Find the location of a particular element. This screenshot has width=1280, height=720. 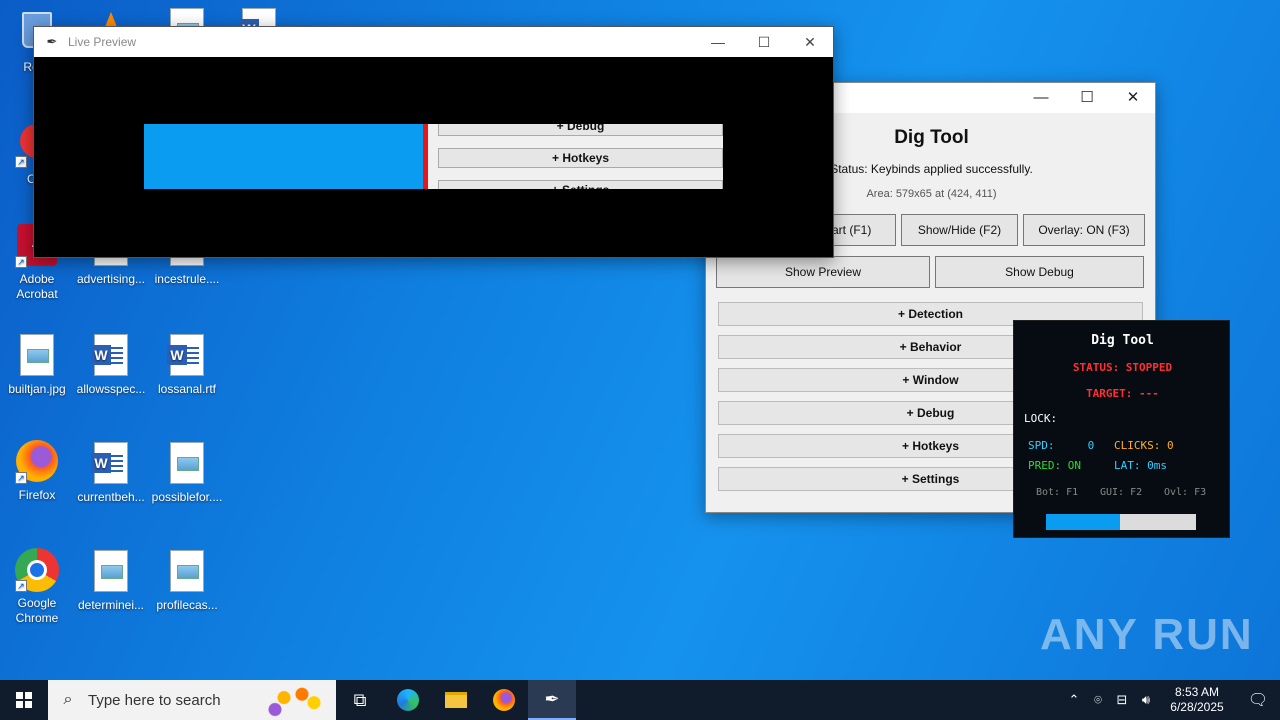

system-tray: ⌃ ⌾ ⊟ 🔊︎ 8:53 AM 6/28/2025 🗨︎ is located at coordinates (1171, 700).